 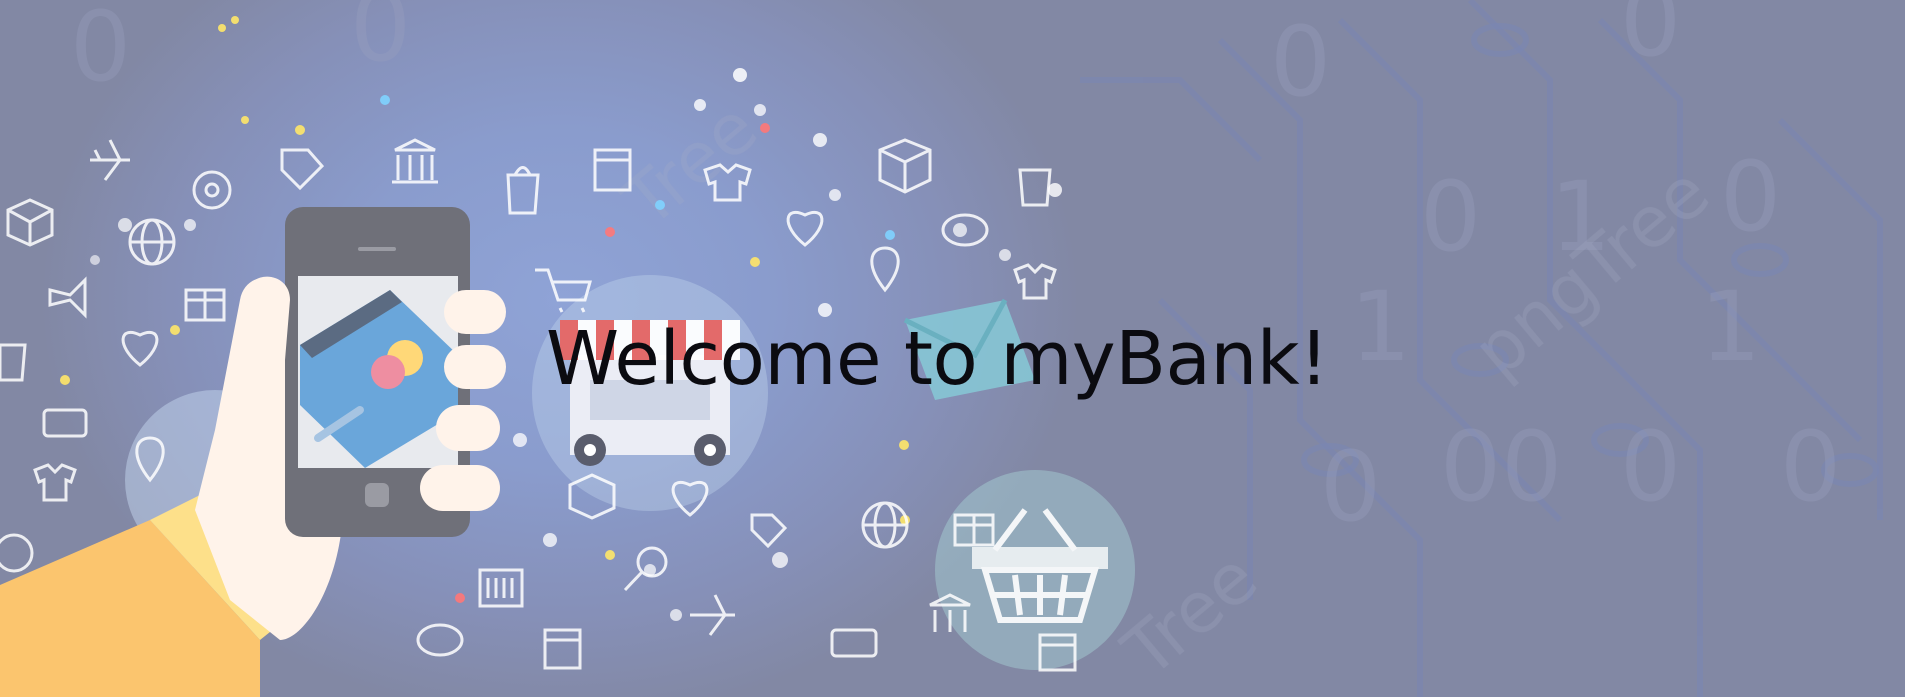 I want to click on svg-text: 00, so click(x=1501, y=467).